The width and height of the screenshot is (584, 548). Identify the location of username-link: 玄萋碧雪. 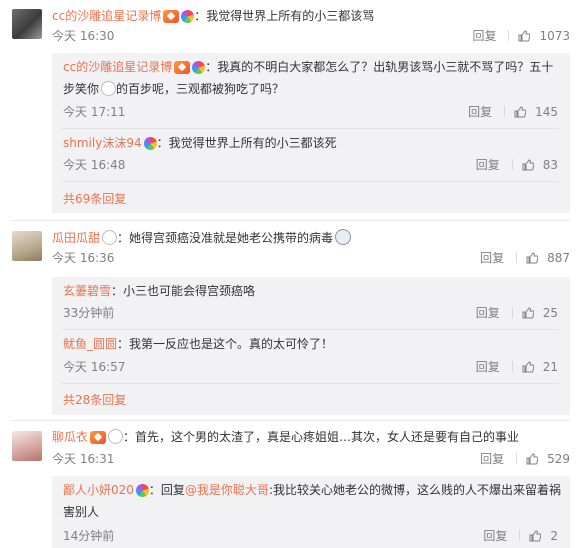
(87, 291).